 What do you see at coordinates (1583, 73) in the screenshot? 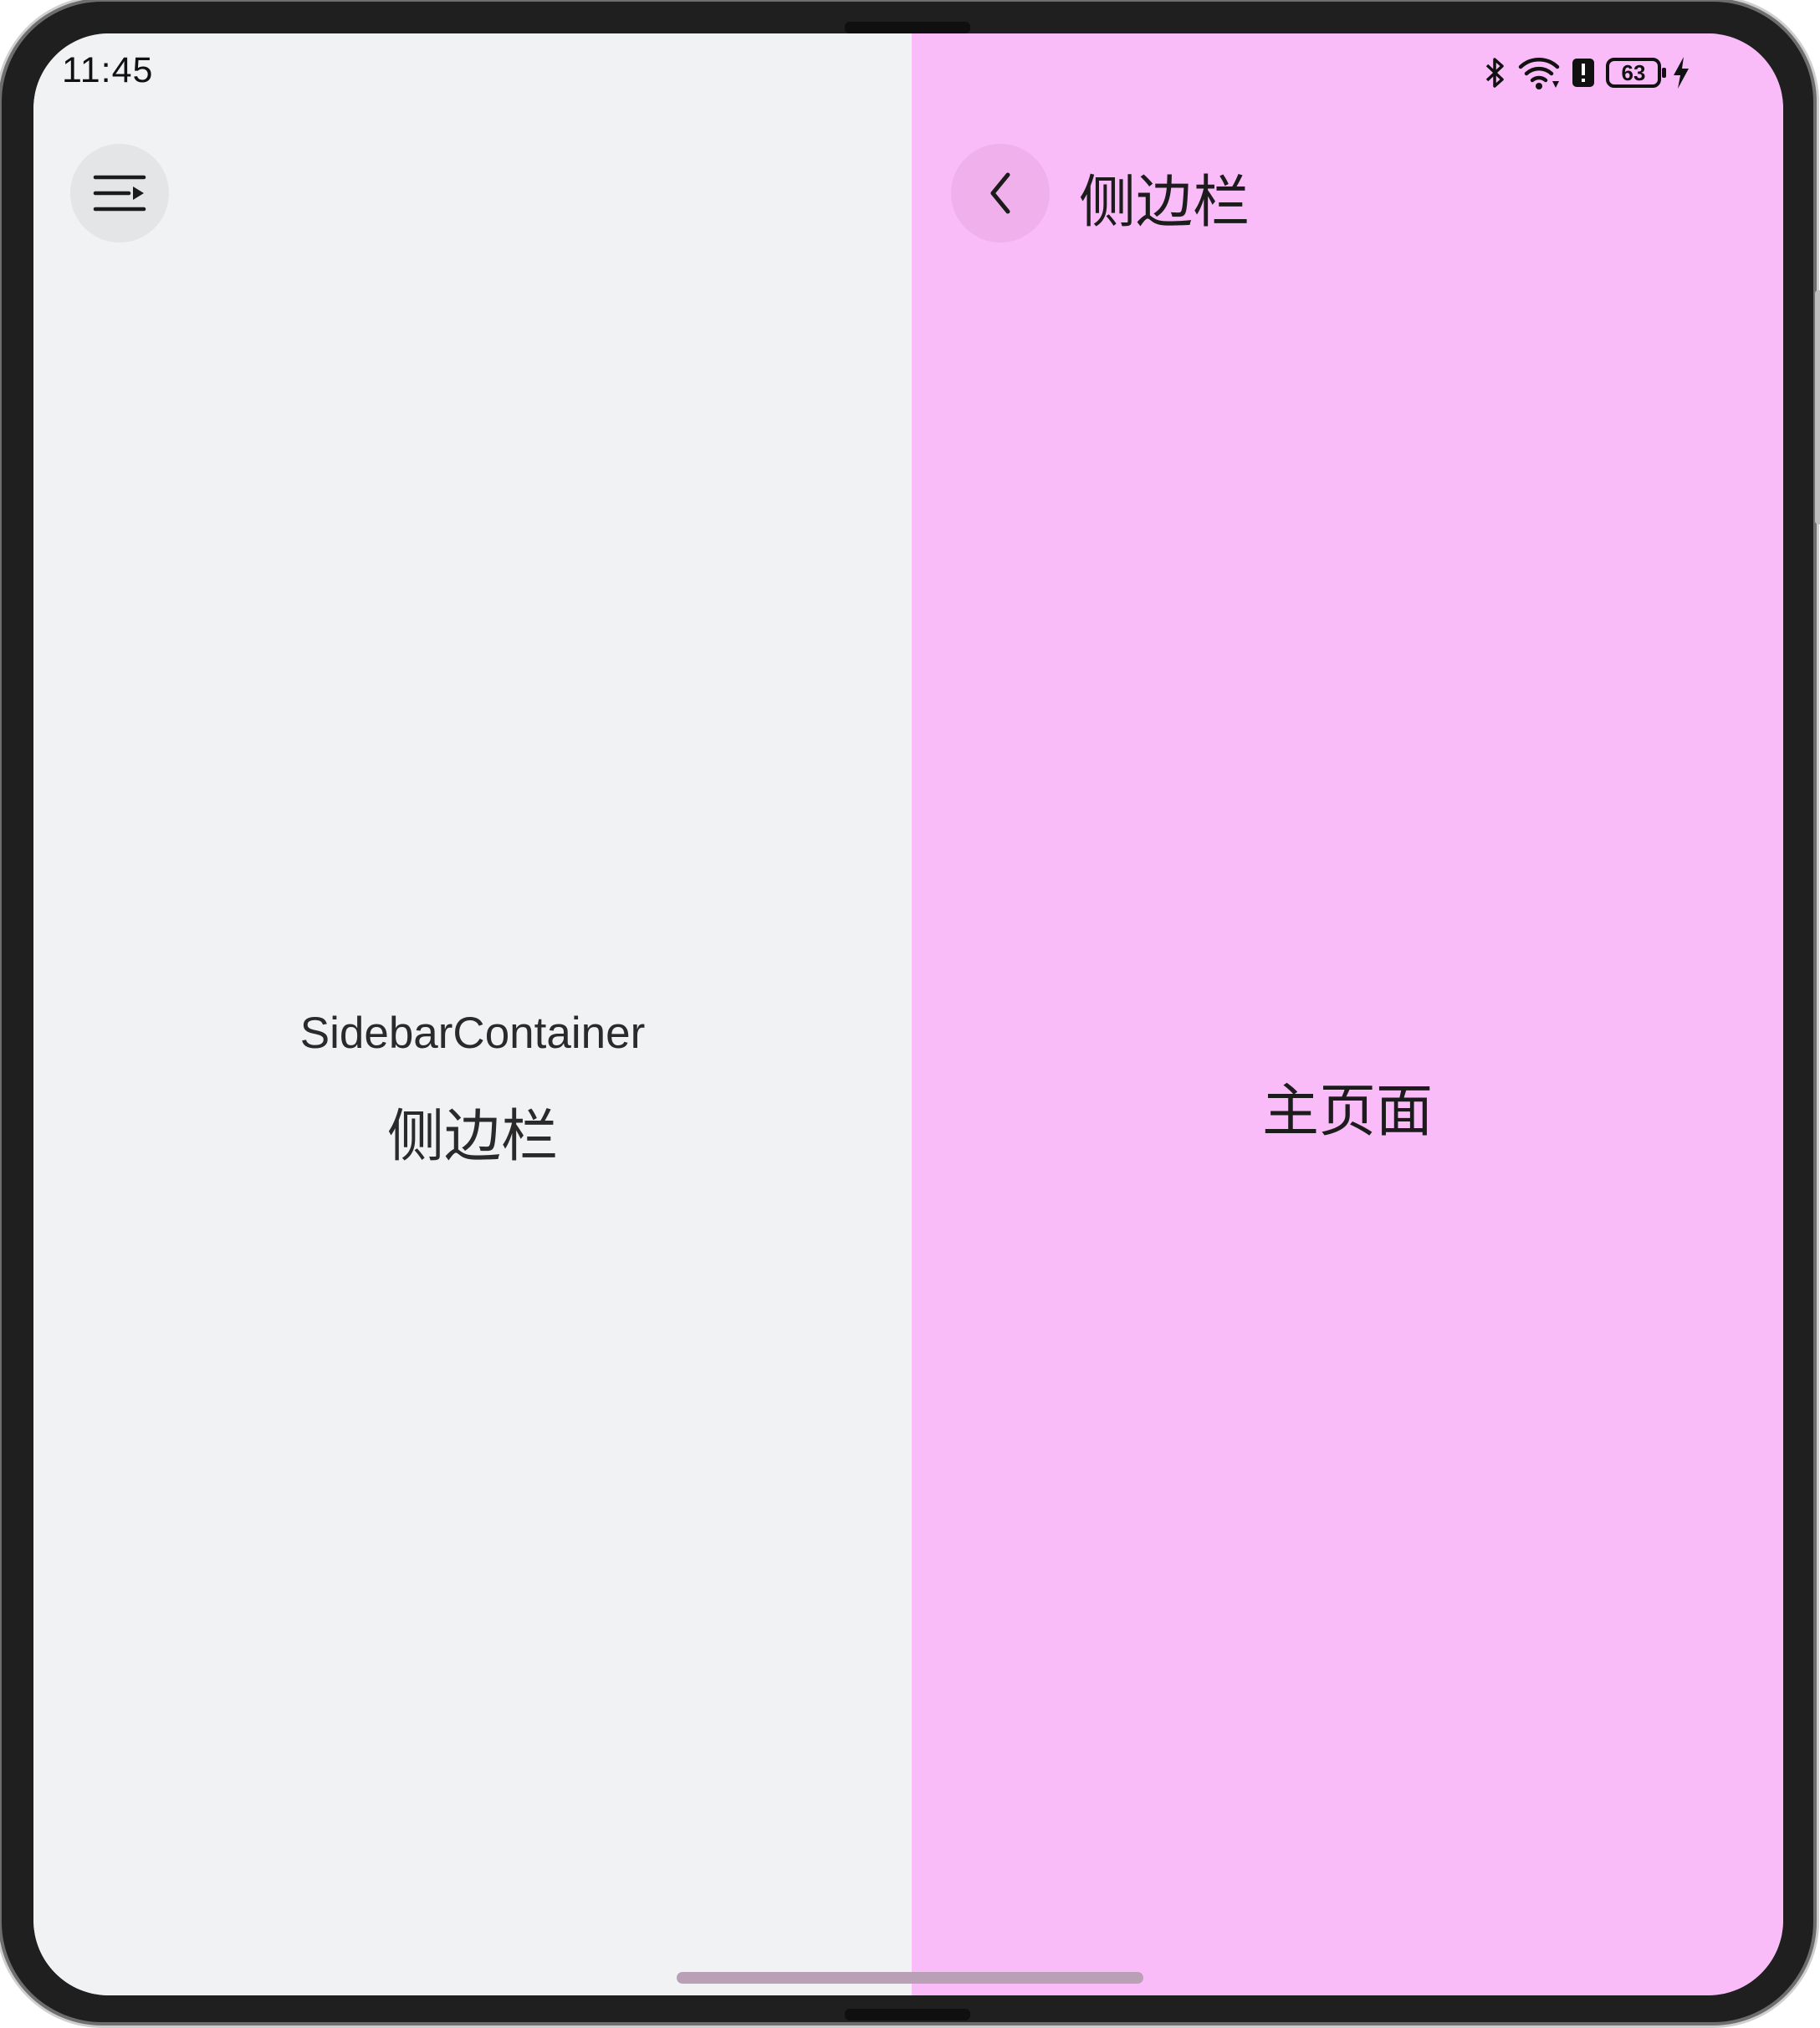
I see `alert-icon` at bounding box center [1583, 73].